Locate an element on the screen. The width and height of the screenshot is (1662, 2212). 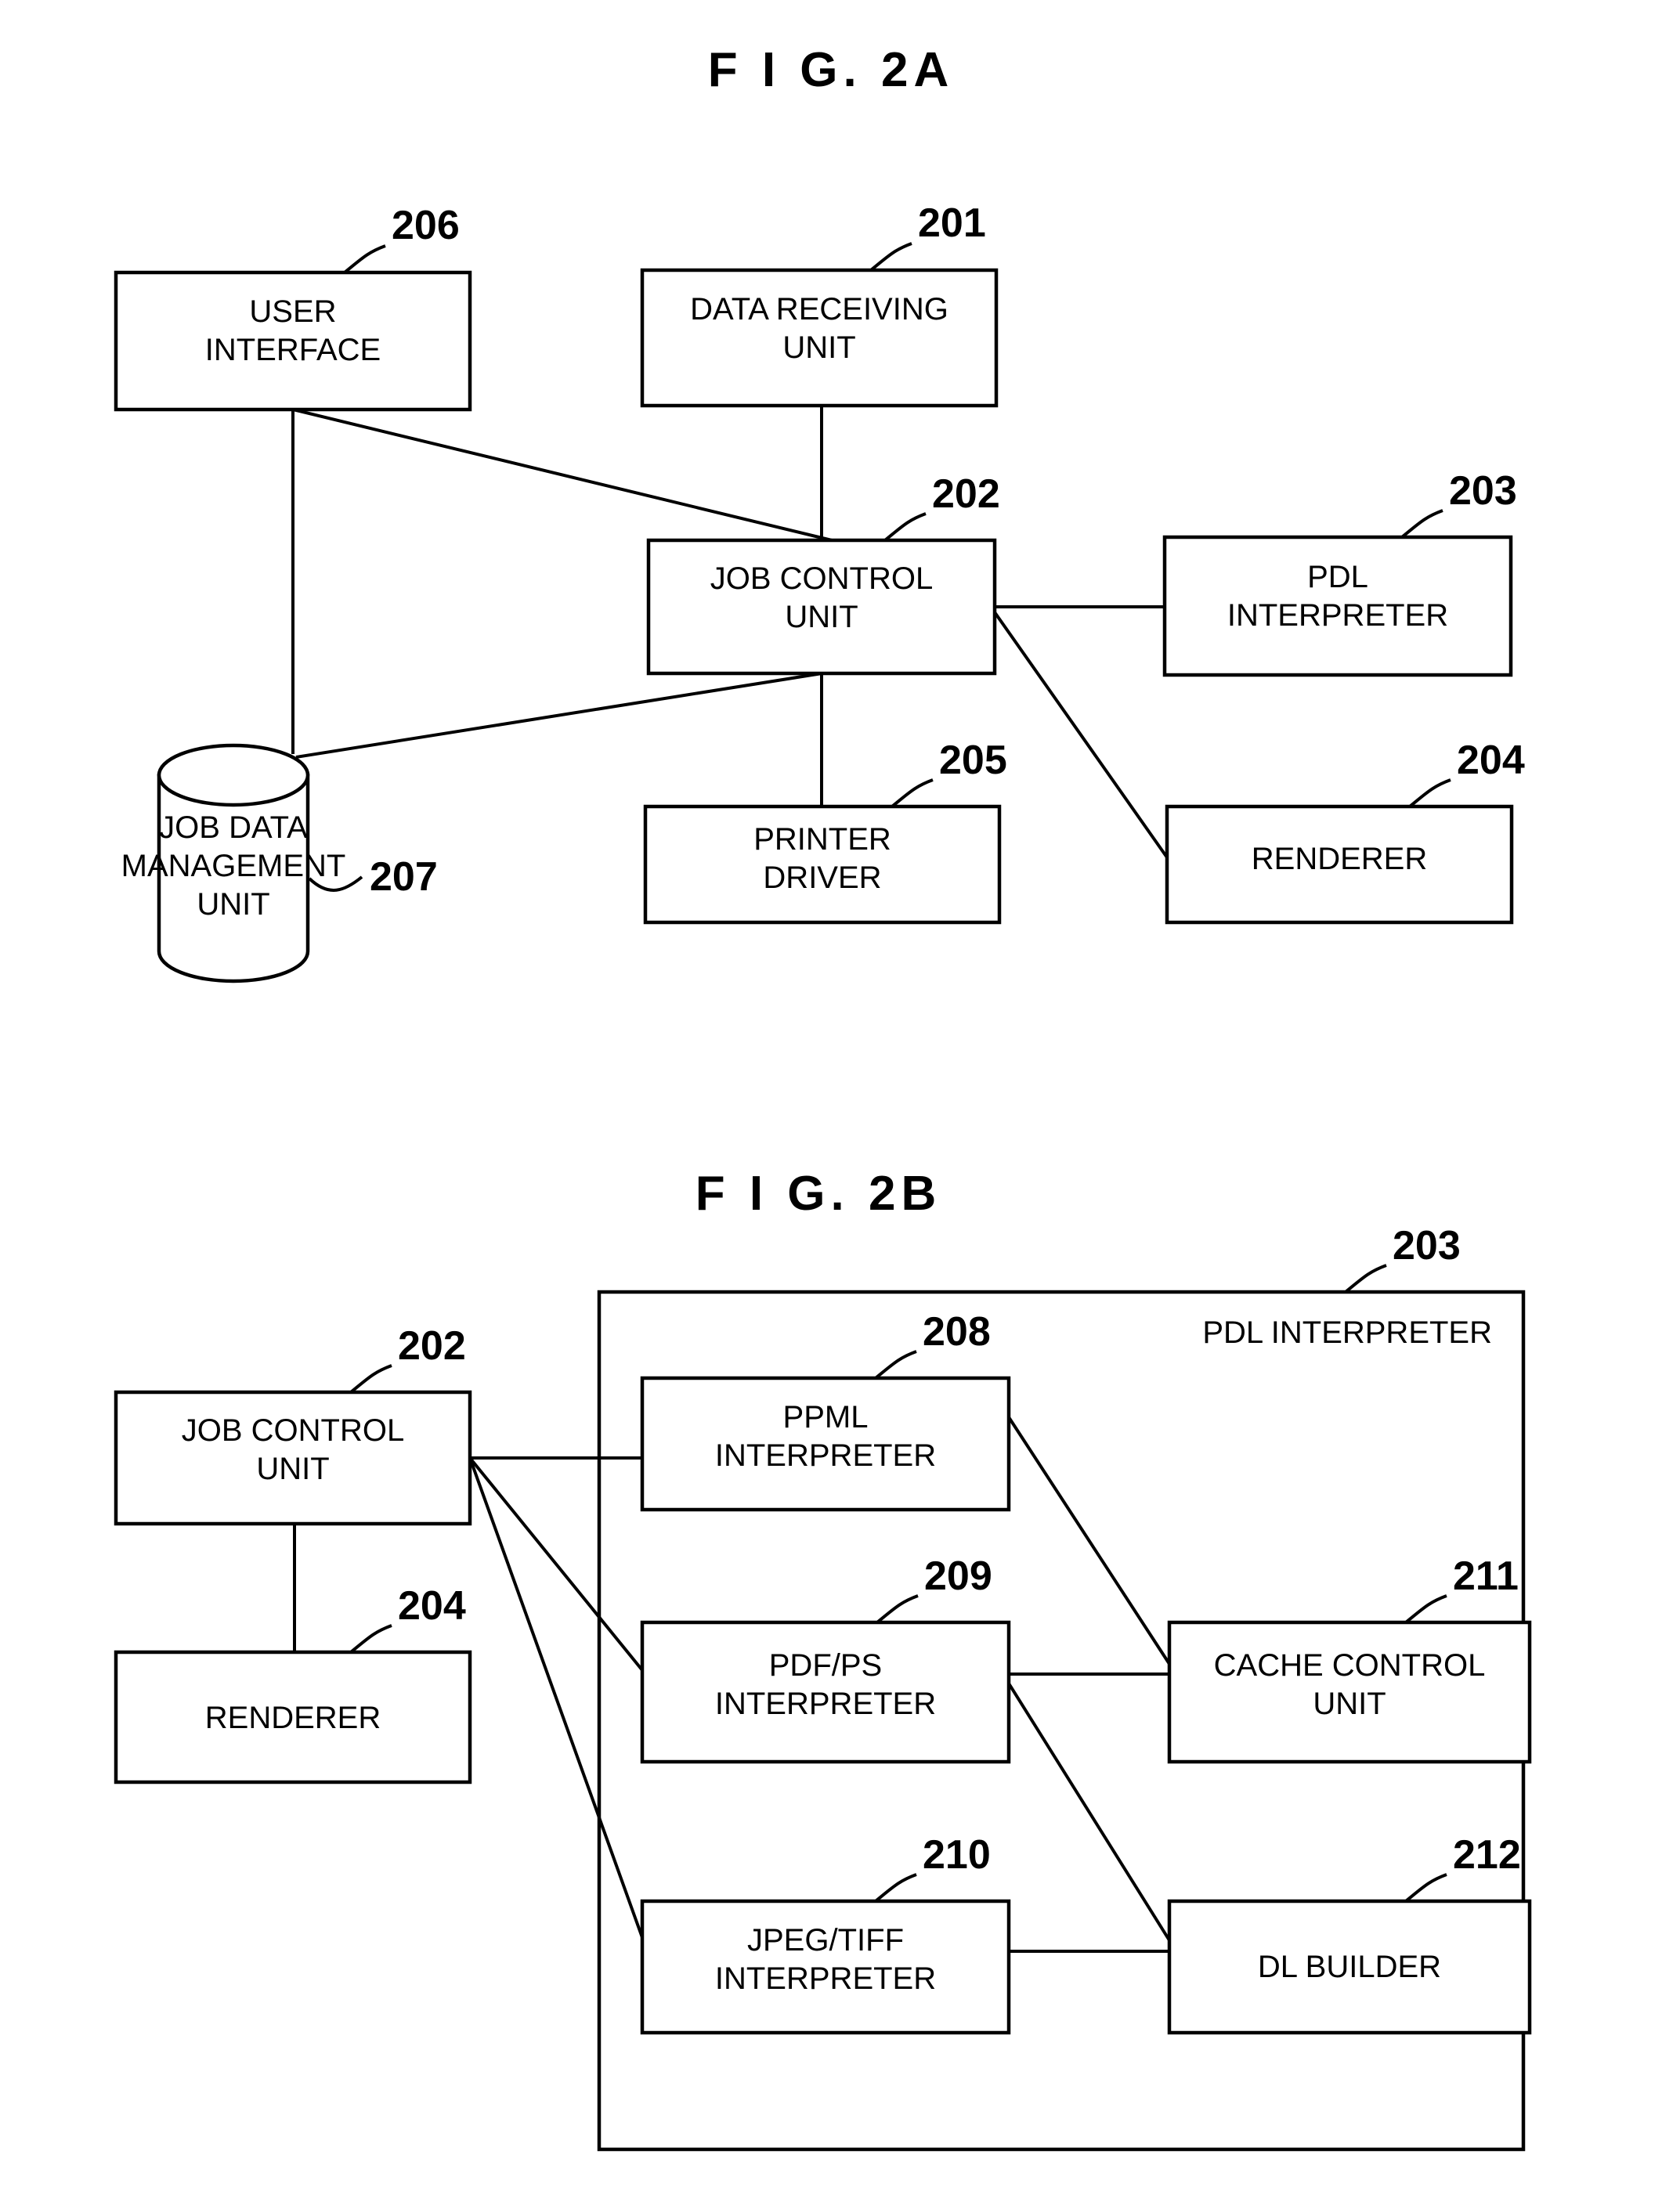
reference-numeral-201: 201 is located at coordinates (952, 223).